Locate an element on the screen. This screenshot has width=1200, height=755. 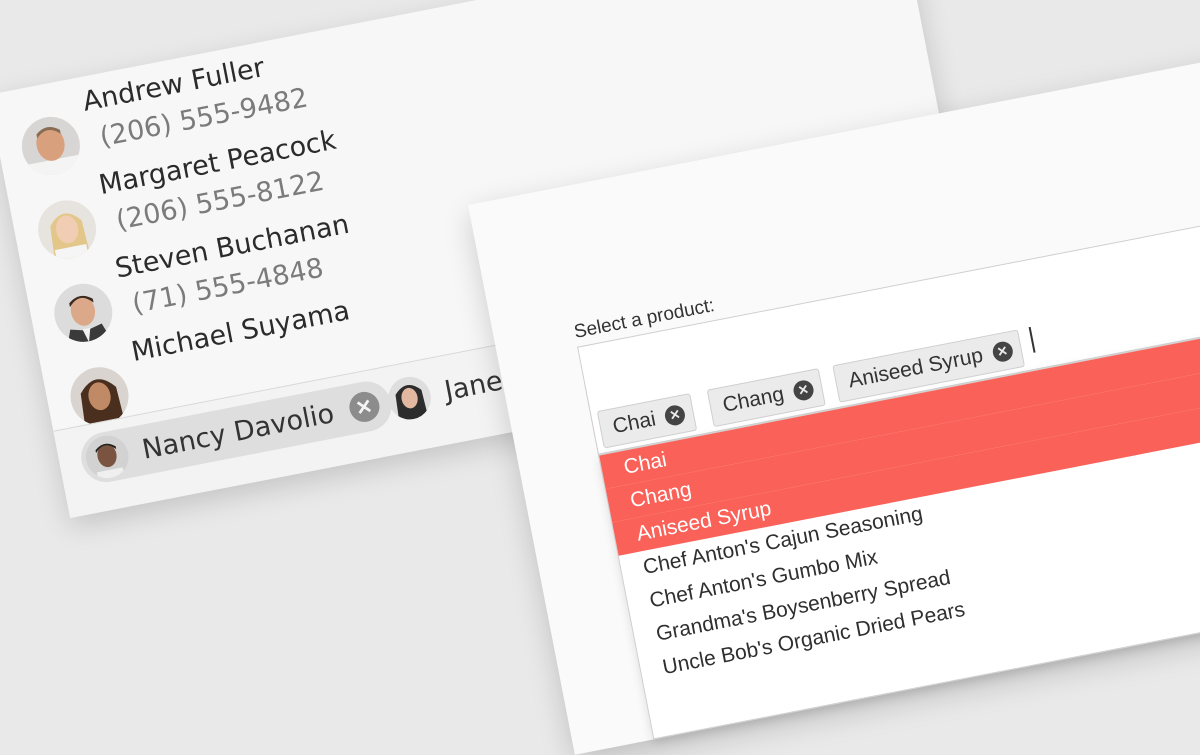
close-circle-icon: ✕ is located at coordinates (364, 407).